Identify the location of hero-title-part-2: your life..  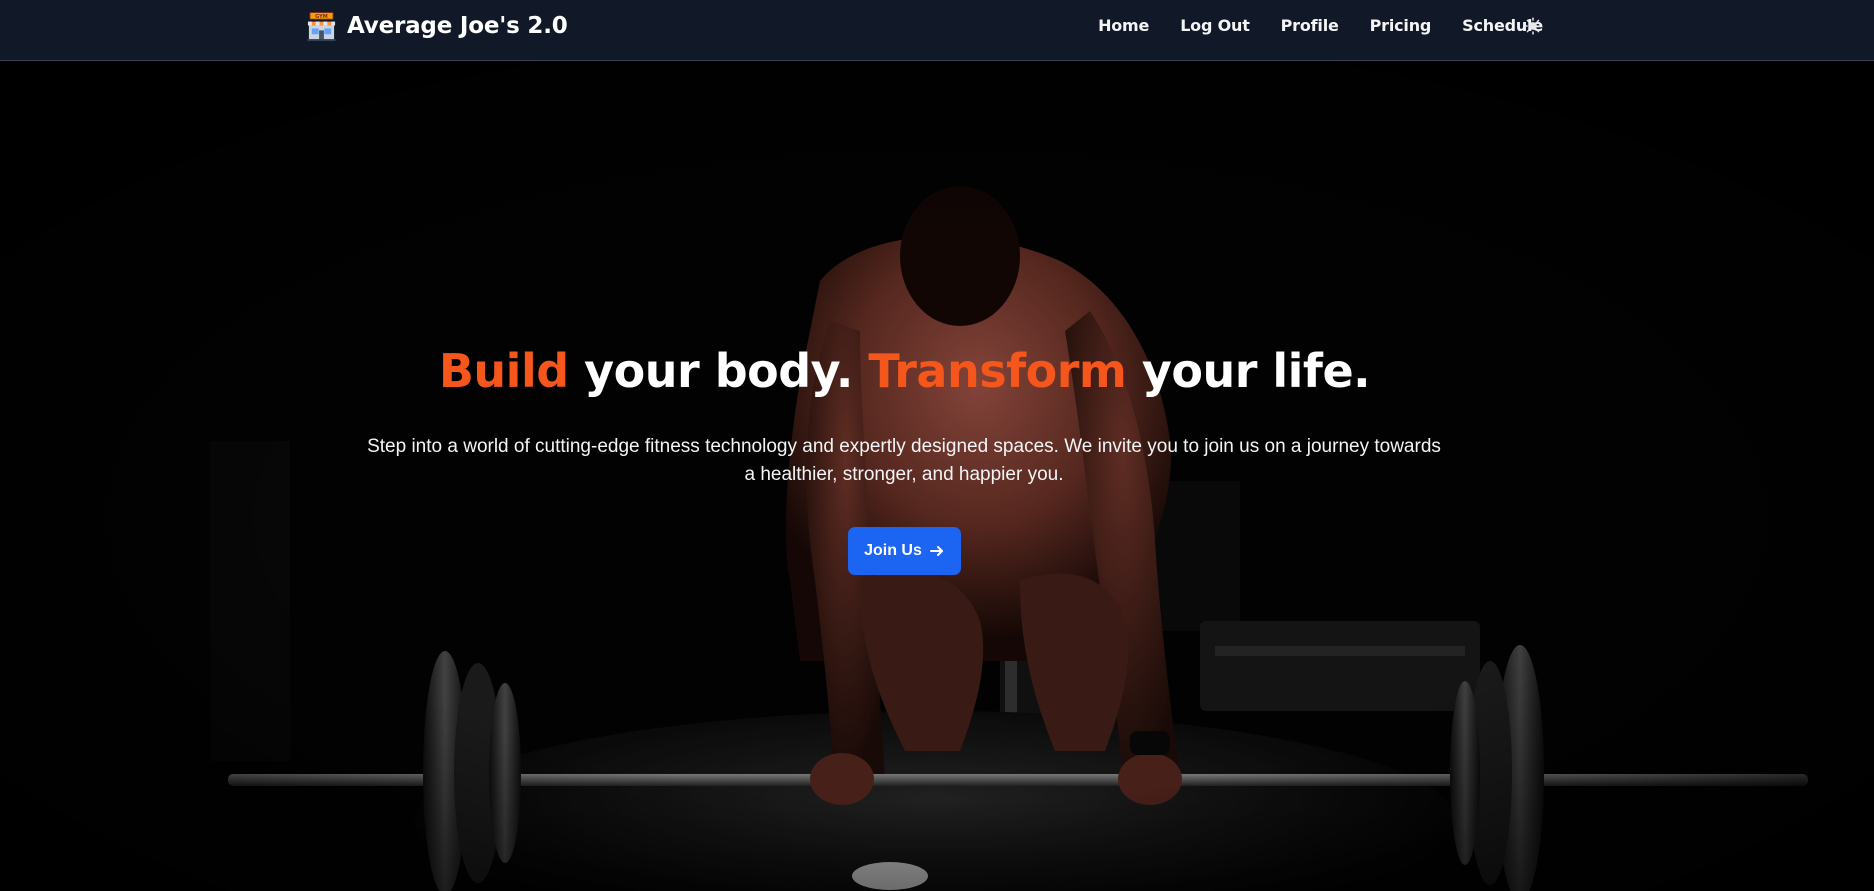
(1248, 371).